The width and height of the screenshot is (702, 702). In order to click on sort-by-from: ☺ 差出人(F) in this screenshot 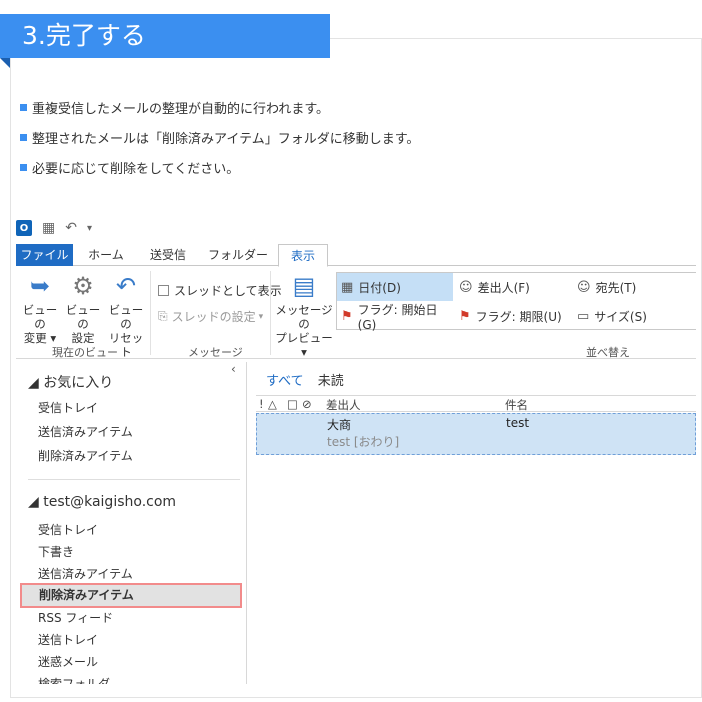, I will do `click(513, 287)`.